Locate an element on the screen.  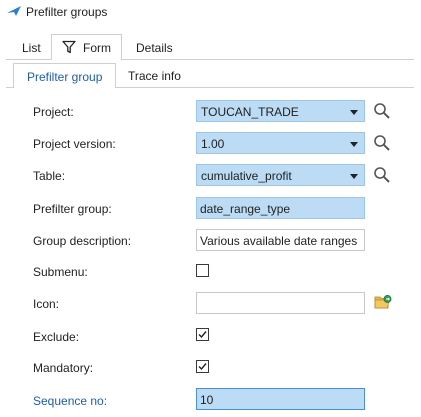
prefilter-group-label: Prefilter group: is located at coordinates (72, 209).